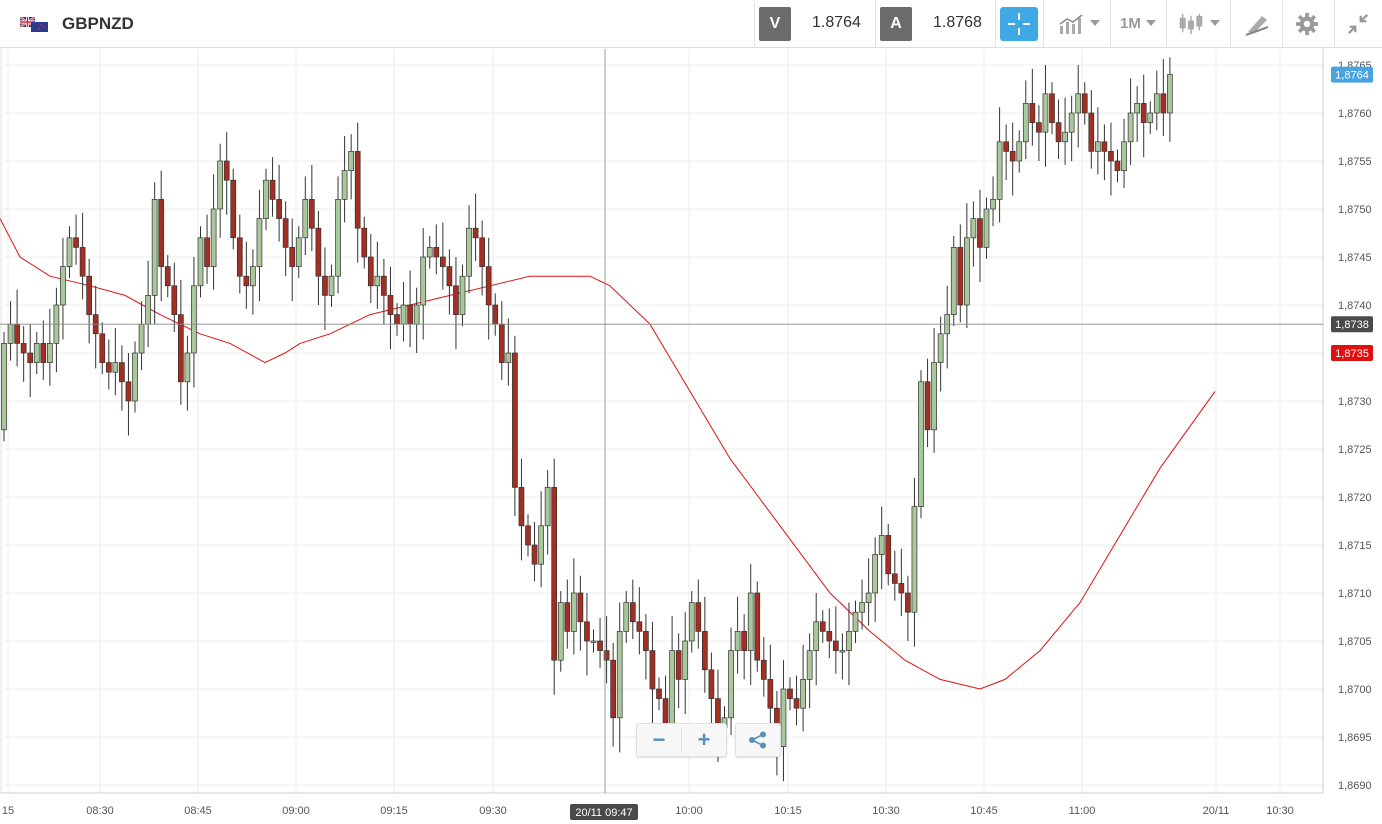  What do you see at coordinates (8, 811) in the screenshot?
I see `x-tick-label: 15` at bounding box center [8, 811].